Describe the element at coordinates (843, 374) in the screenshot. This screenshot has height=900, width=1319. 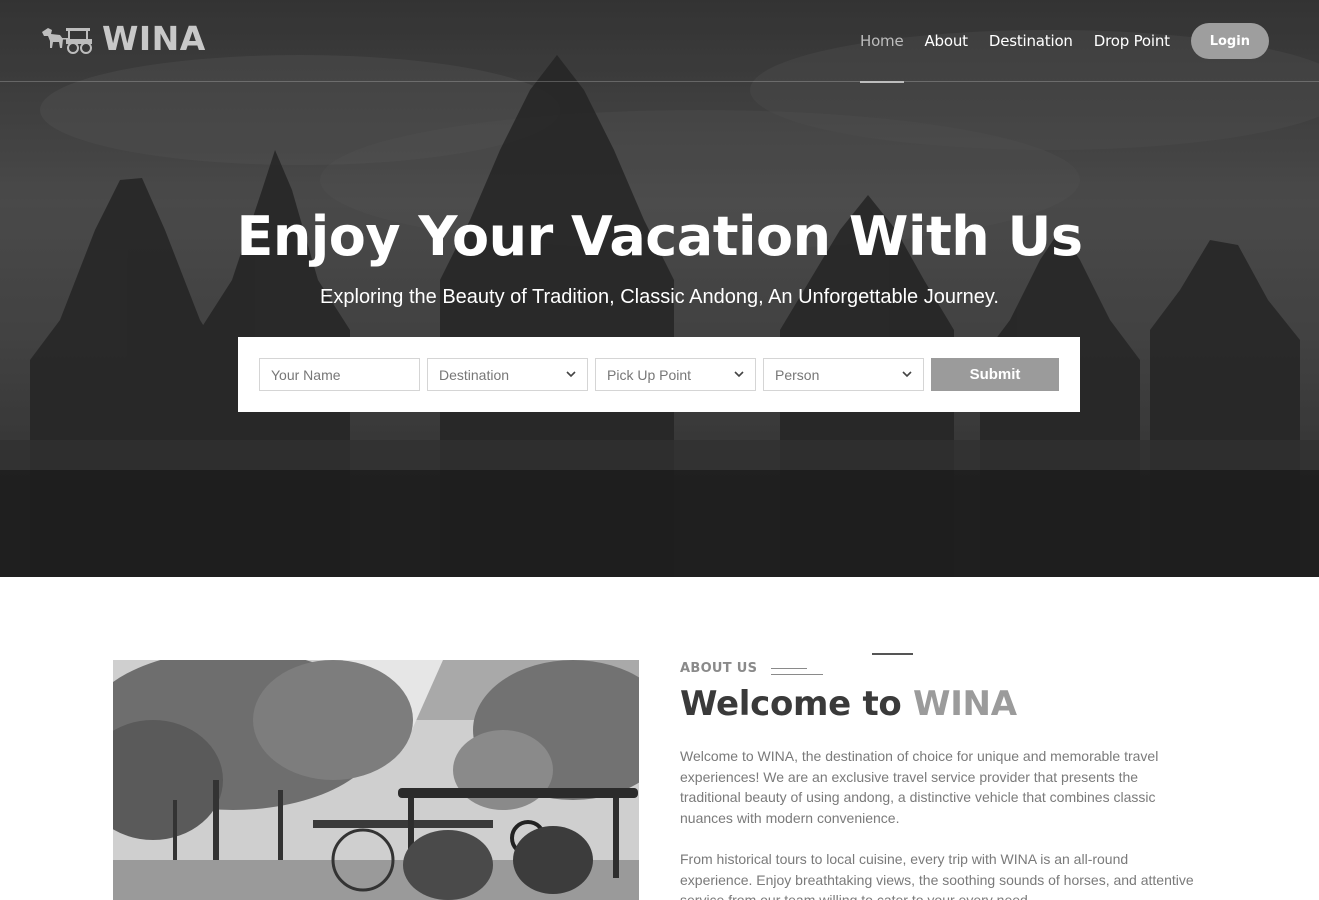
I see `person-select: Person` at that location.